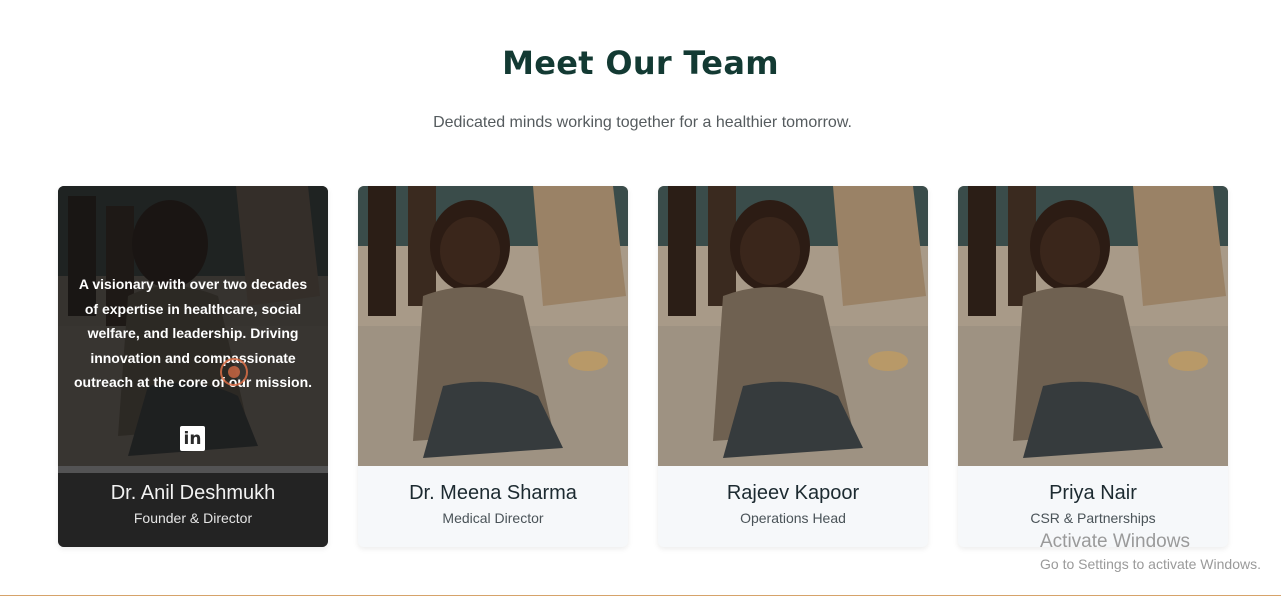 The image size is (1281, 596). Describe the element at coordinates (193, 518) in the screenshot. I see `team-member-role: Founder & Director` at that location.